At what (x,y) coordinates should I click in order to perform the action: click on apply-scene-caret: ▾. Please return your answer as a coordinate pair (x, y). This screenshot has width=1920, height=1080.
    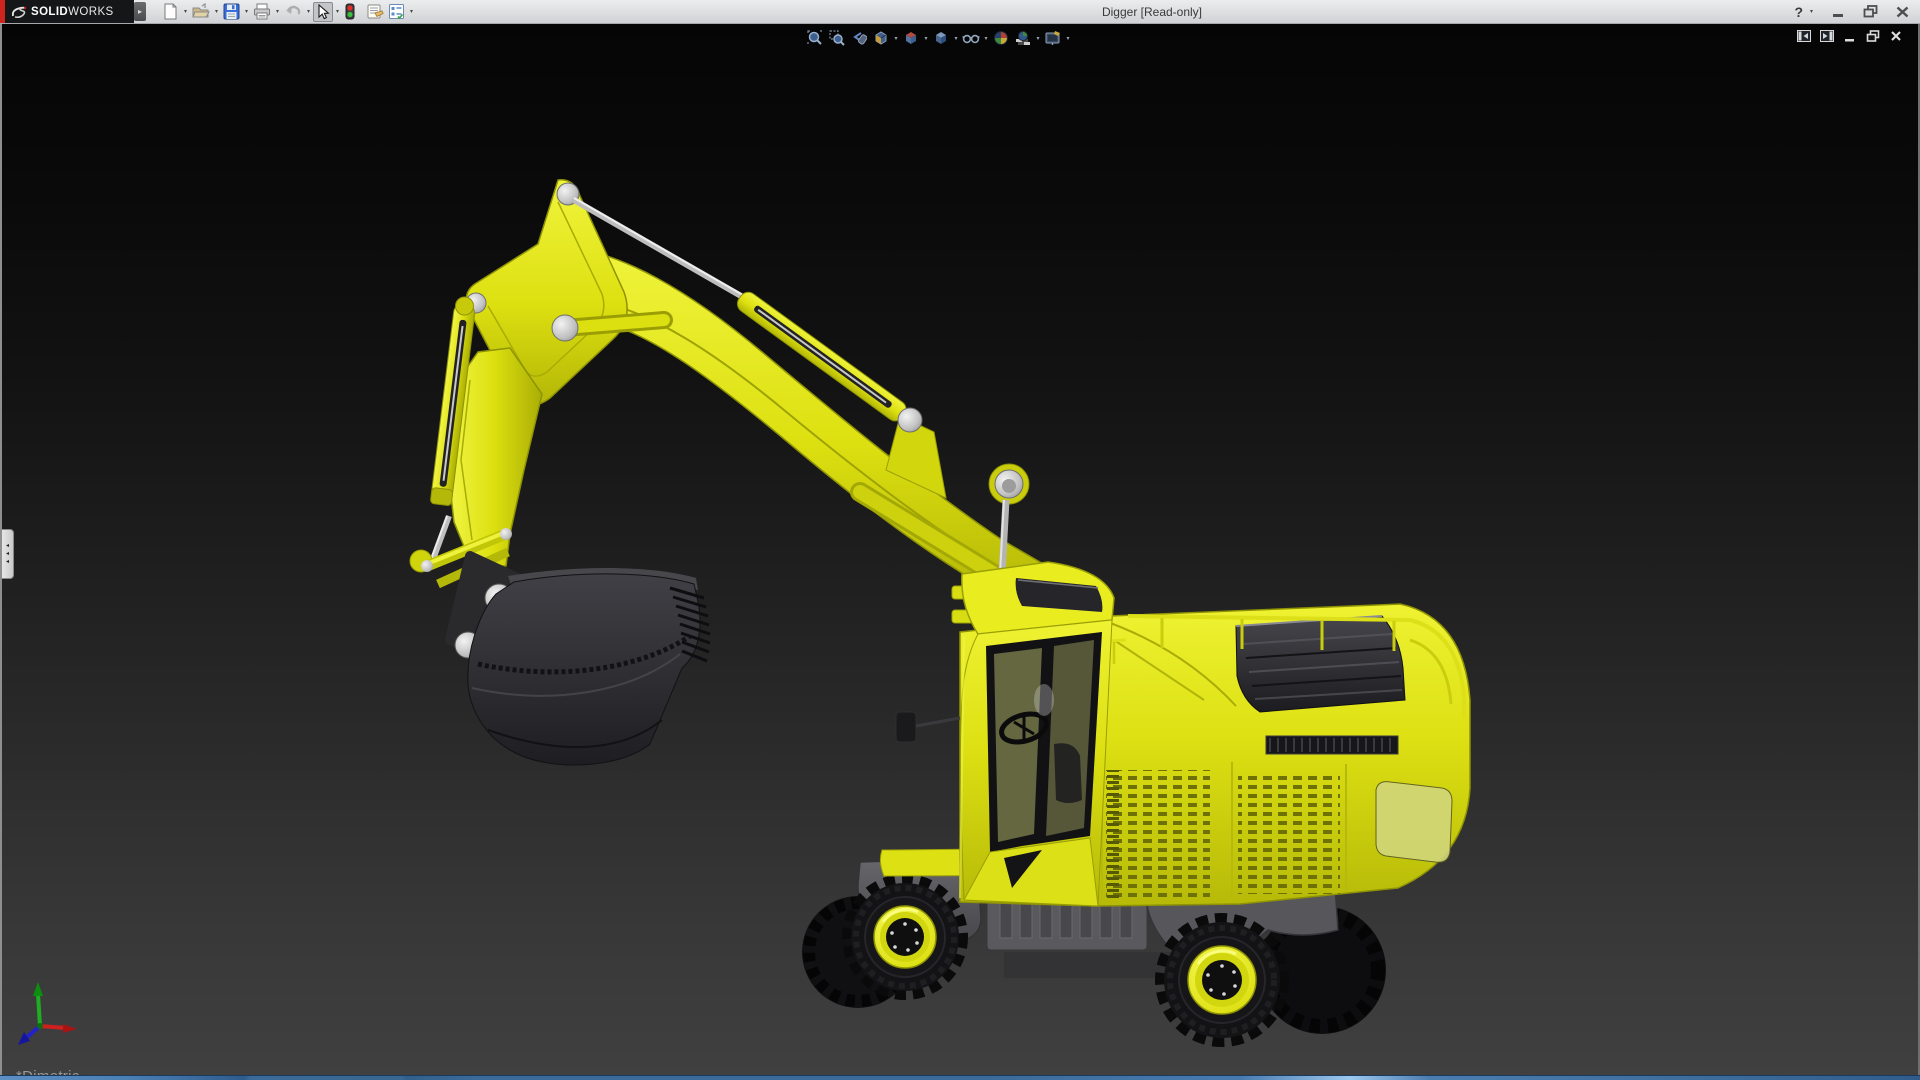
    Looking at the image, I should click on (1038, 38).